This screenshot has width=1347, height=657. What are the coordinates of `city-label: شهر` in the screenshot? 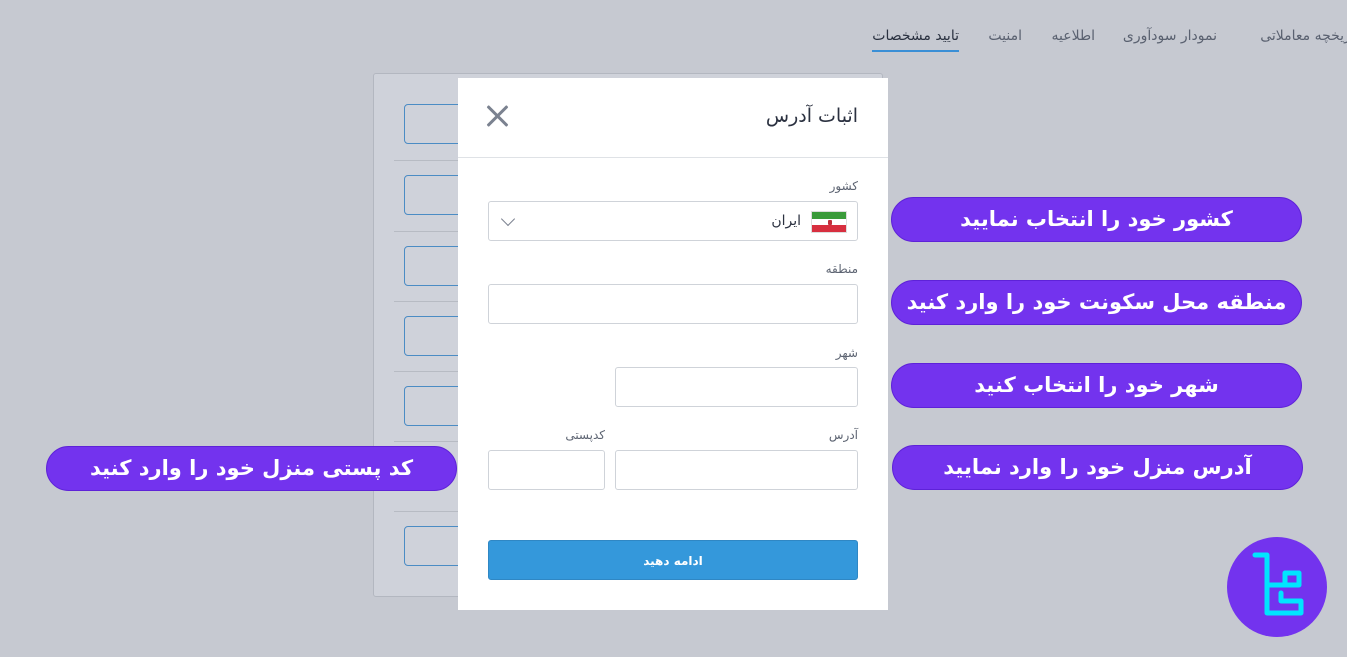 It's located at (846, 353).